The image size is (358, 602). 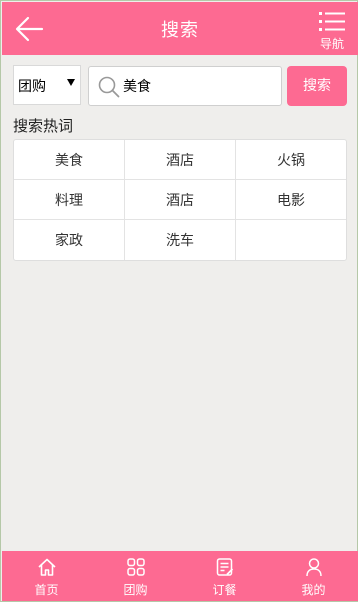 I want to click on grid-icon, so click(x=135, y=567).